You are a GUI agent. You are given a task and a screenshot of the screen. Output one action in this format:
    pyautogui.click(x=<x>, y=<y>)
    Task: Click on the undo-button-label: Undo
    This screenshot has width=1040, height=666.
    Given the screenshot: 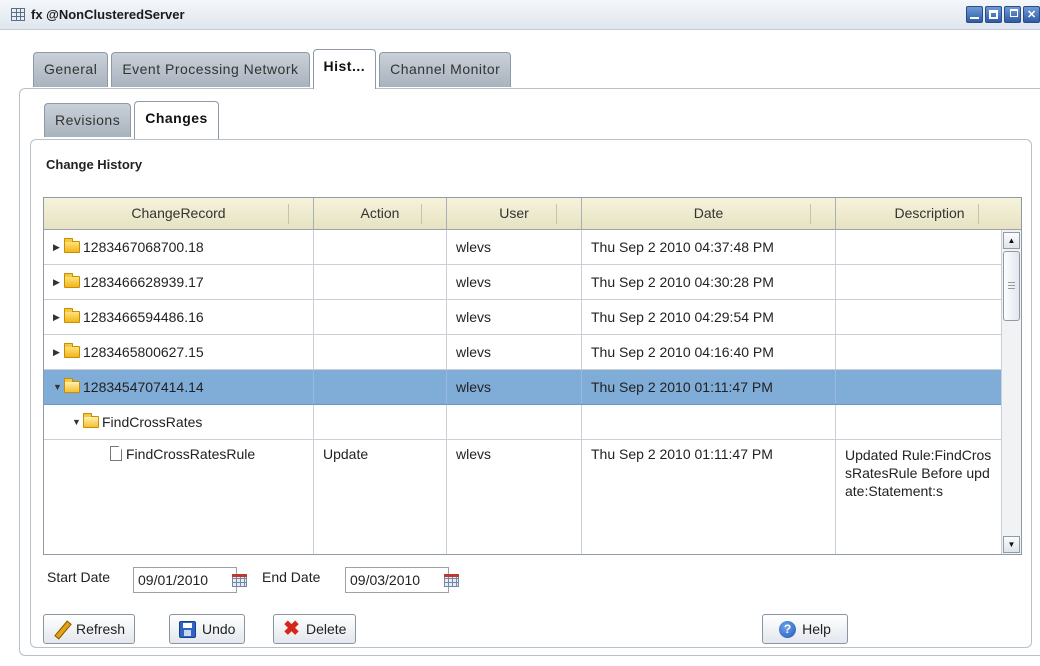 What is the action you would take?
    pyautogui.click(x=219, y=629)
    